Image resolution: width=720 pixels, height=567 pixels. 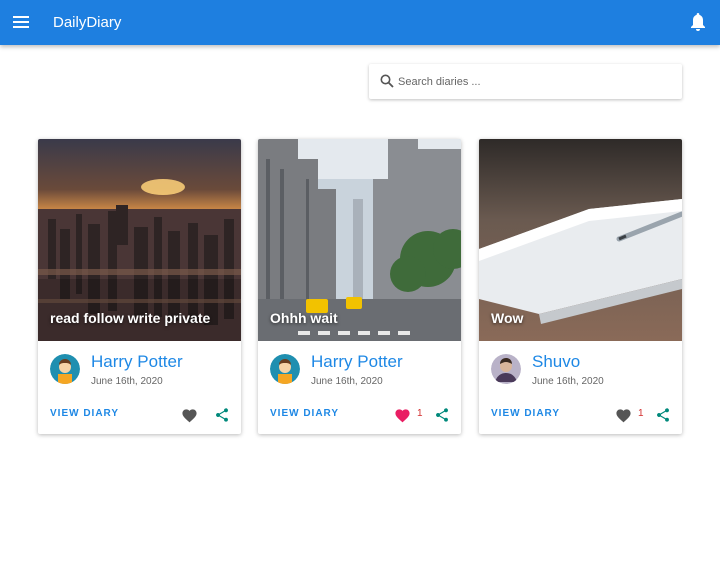 What do you see at coordinates (580, 286) in the screenshot?
I see `diary-card: Wow Shuvo June 16th, 2020 VIEW DIARY 1` at bounding box center [580, 286].